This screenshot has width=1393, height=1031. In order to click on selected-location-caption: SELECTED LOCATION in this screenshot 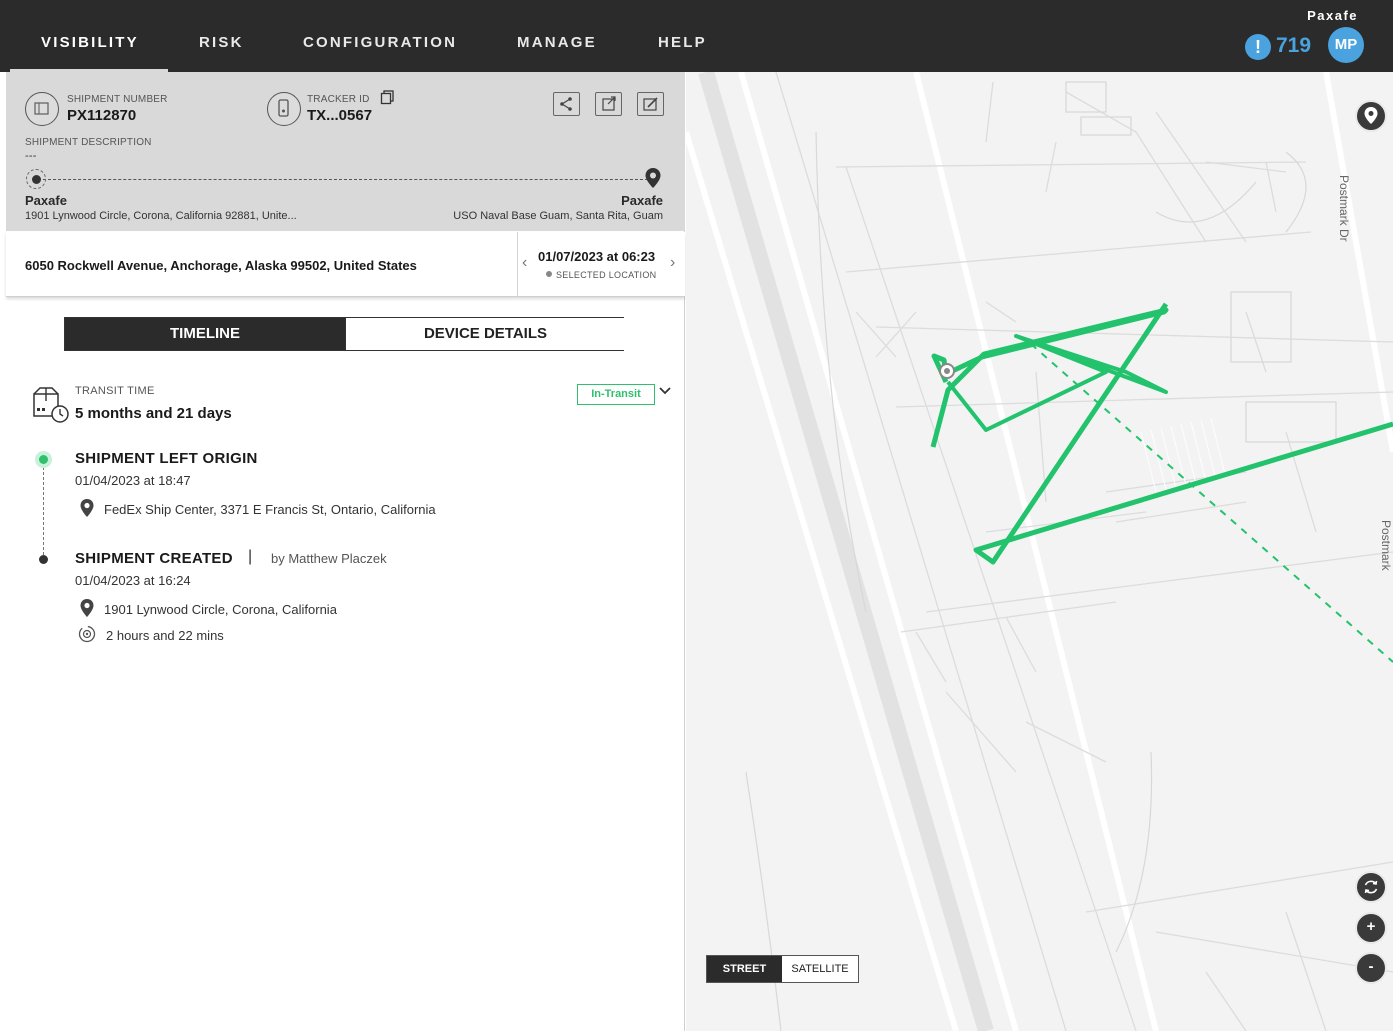, I will do `click(601, 275)`.